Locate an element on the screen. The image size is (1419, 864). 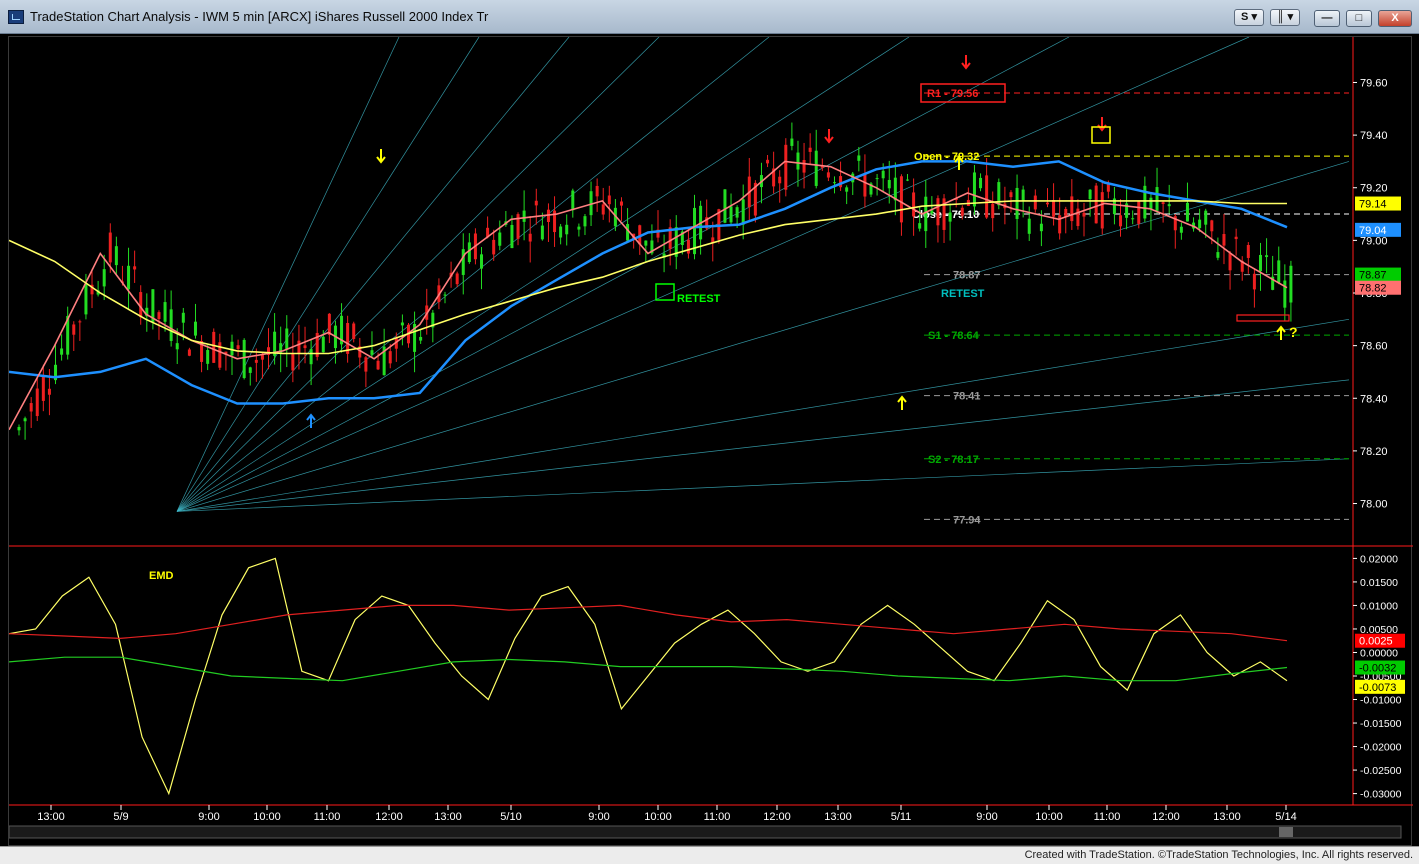
price-badge-label: 79.14 is located at coordinates (1373, 205).